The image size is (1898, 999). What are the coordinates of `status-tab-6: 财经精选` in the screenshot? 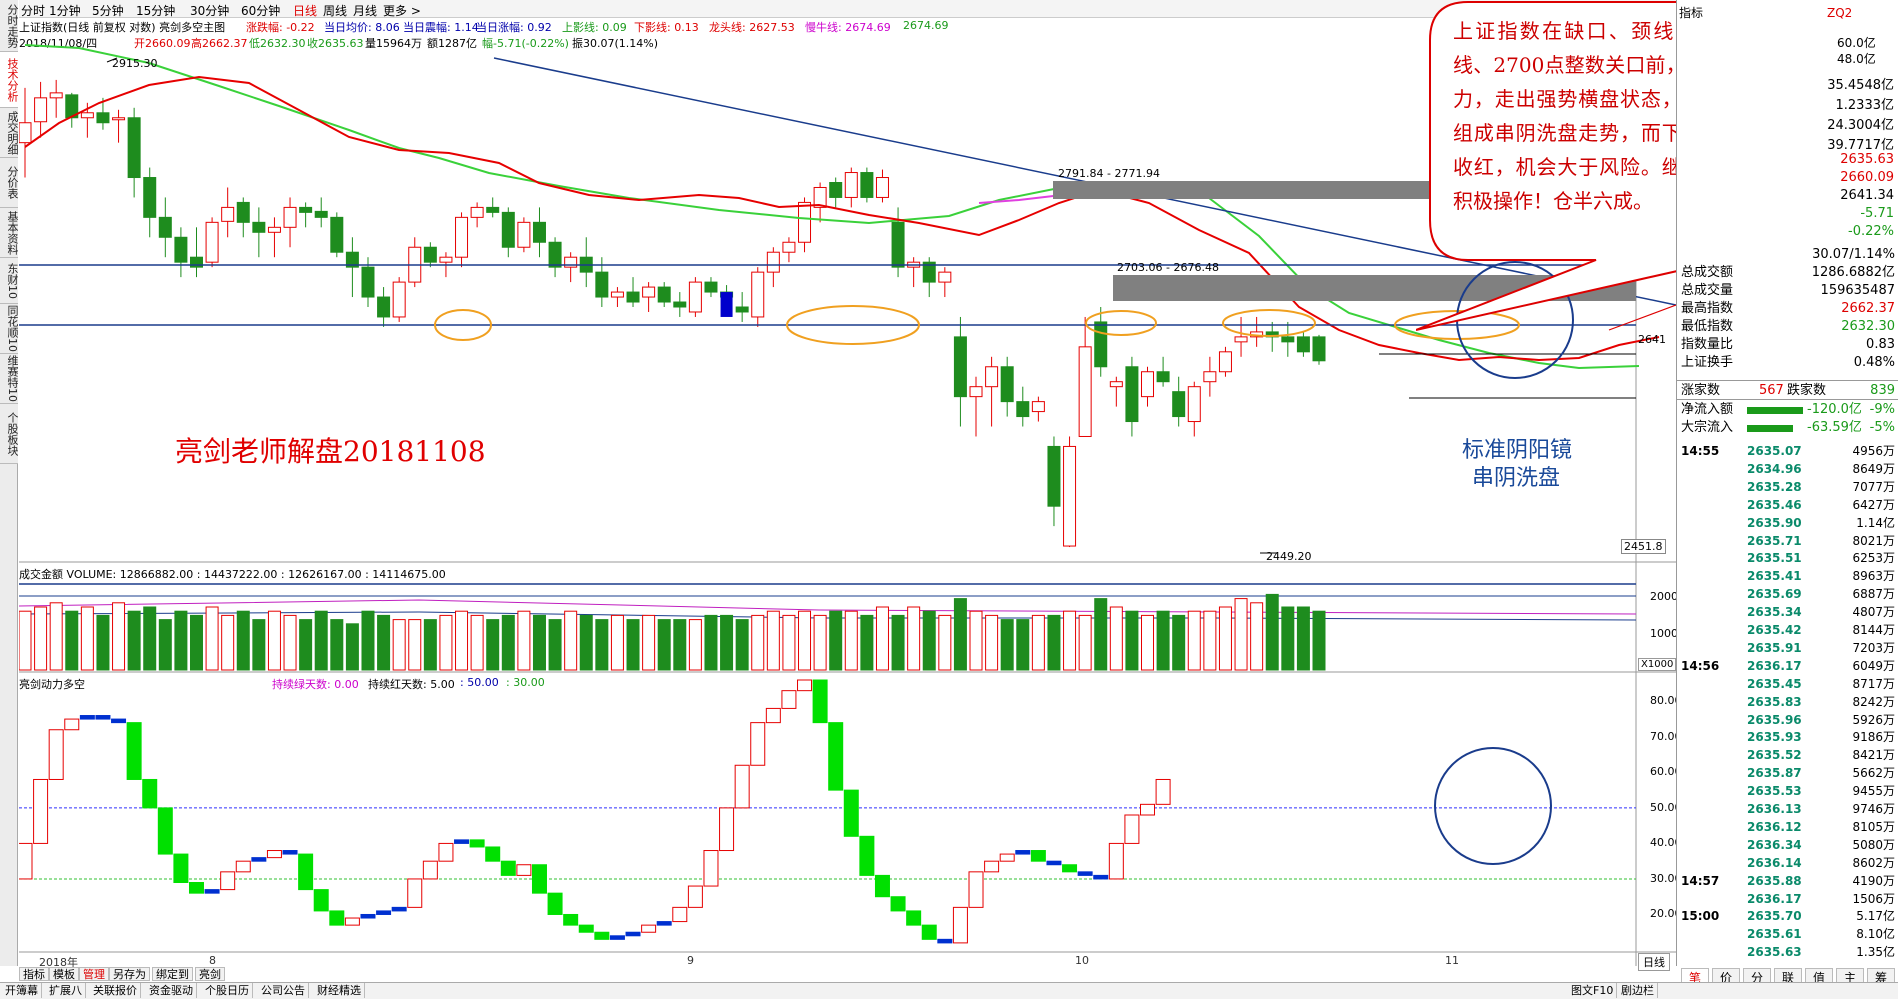 It's located at (339, 990).